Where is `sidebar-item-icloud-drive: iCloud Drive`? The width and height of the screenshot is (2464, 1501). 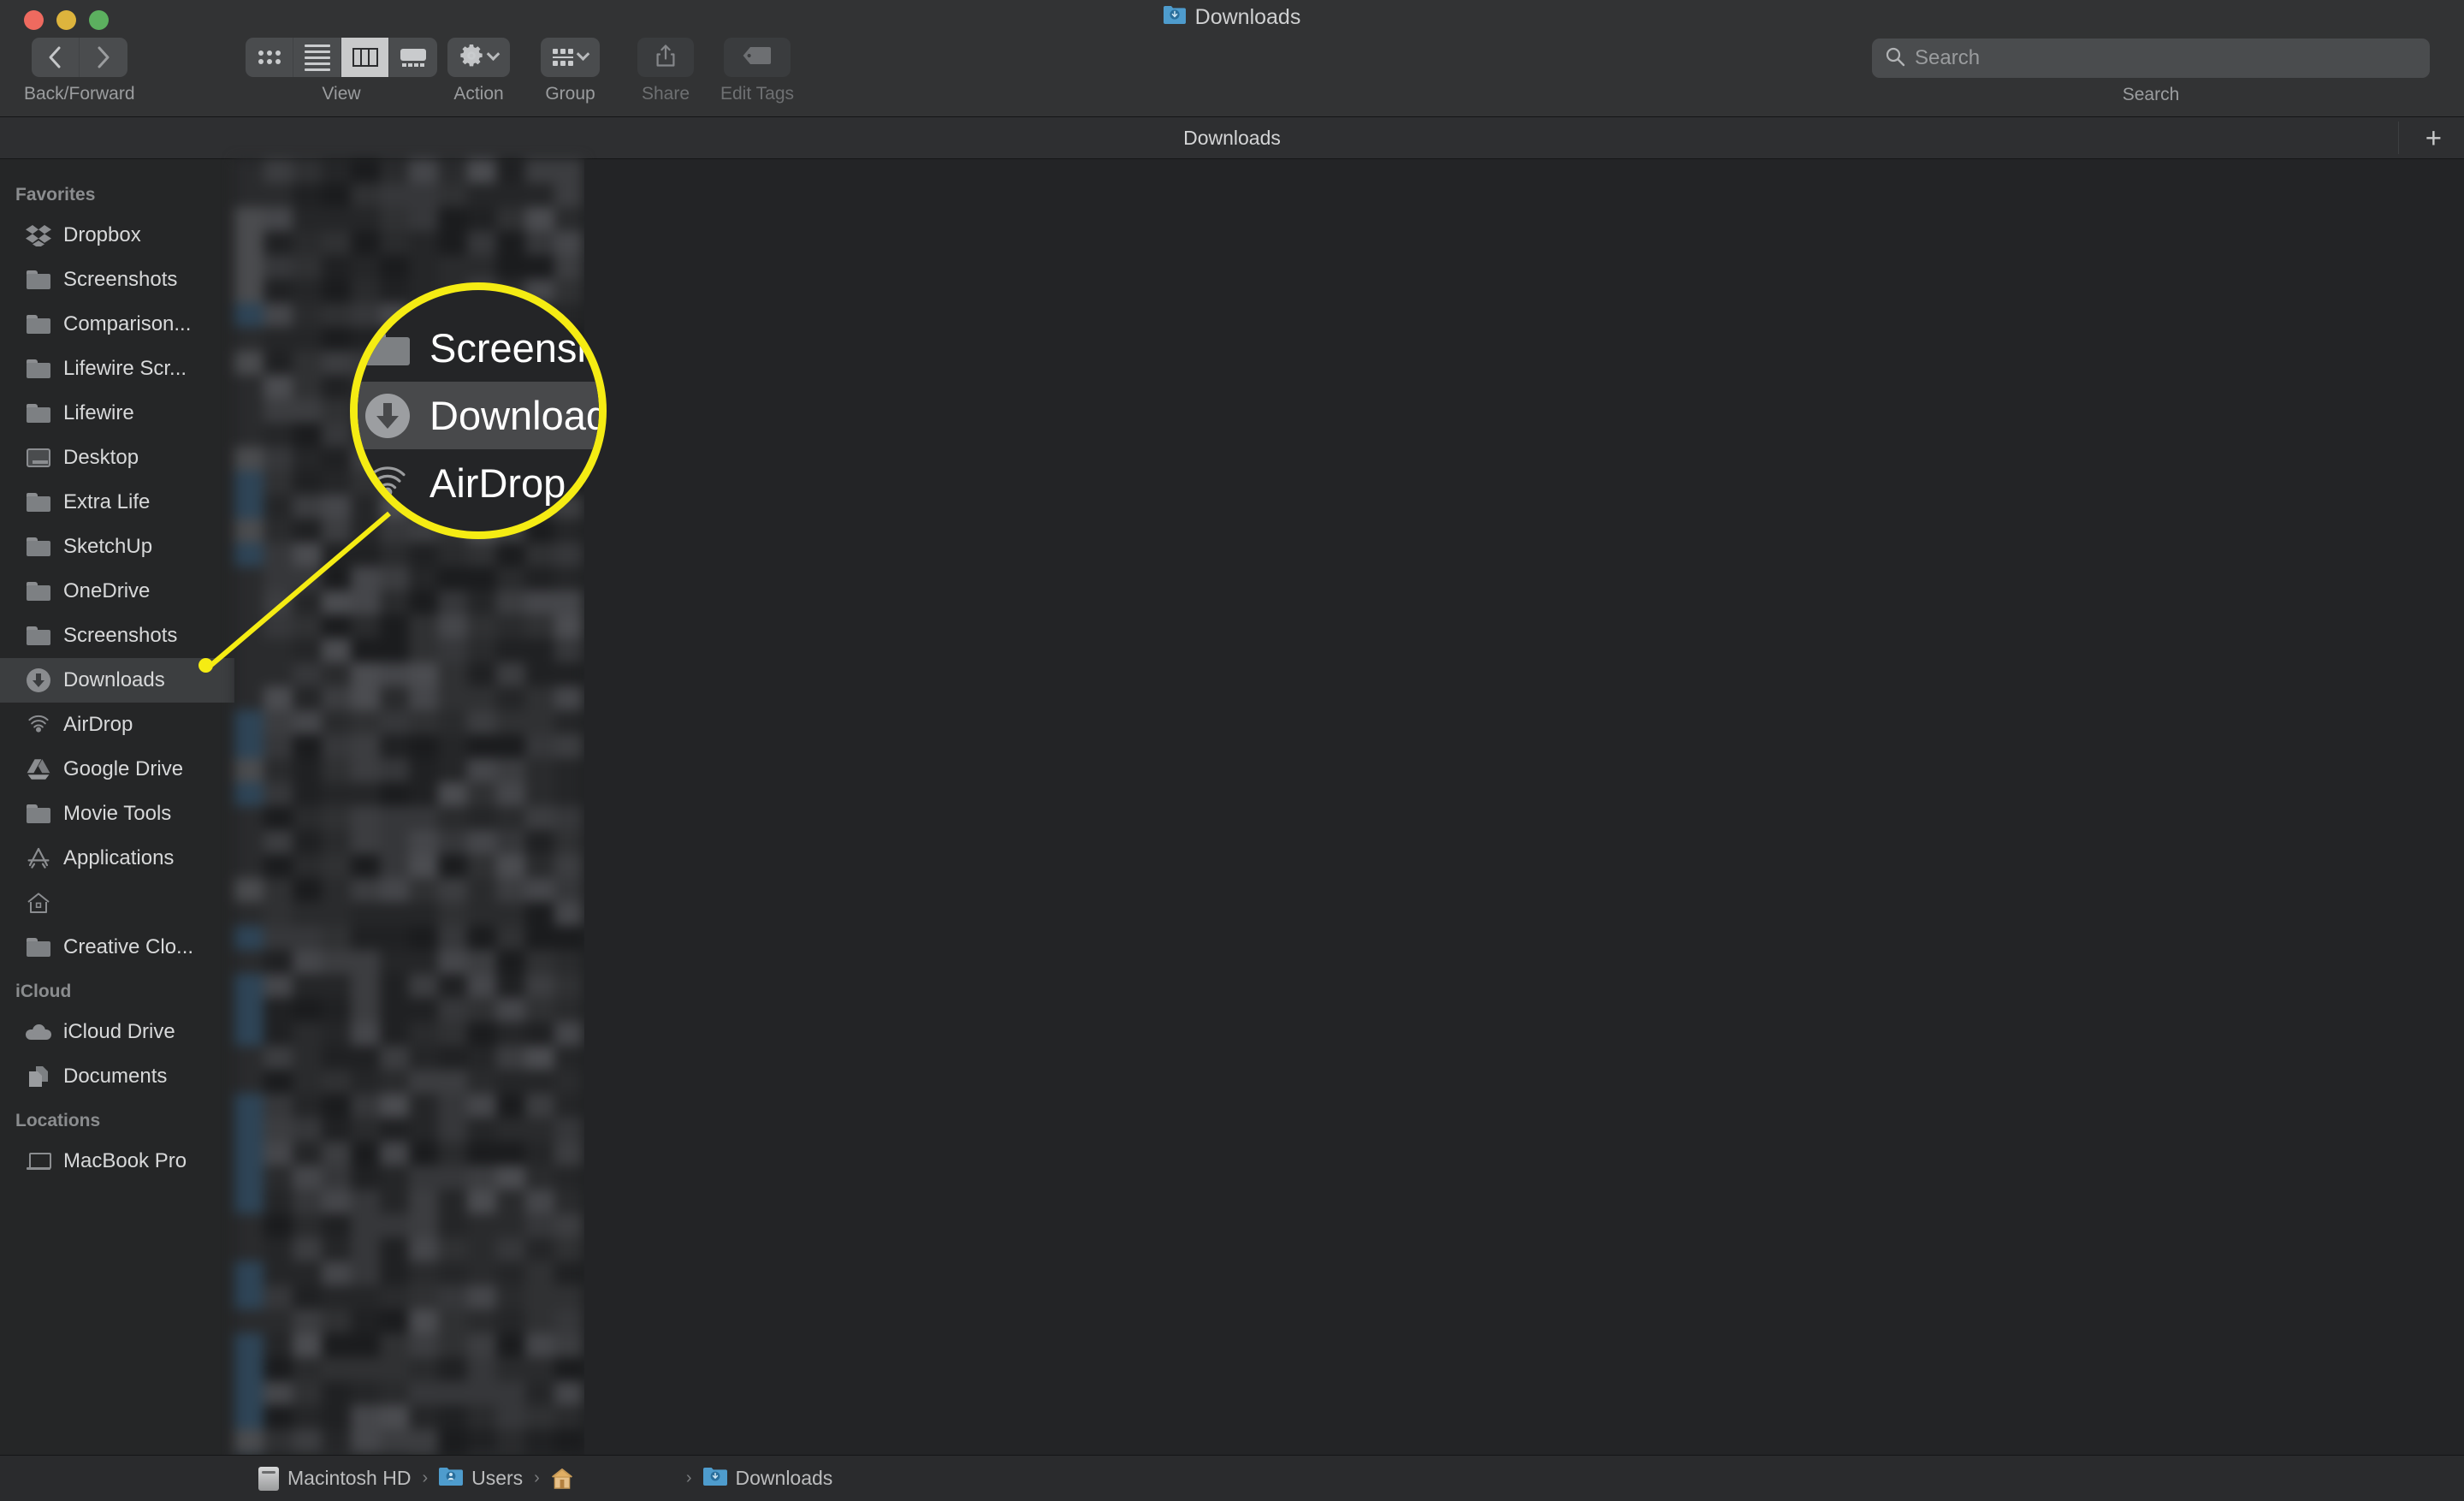 sidebar-item-icloud-drive: iCloud Drive is located at coordinates (117, 1032).